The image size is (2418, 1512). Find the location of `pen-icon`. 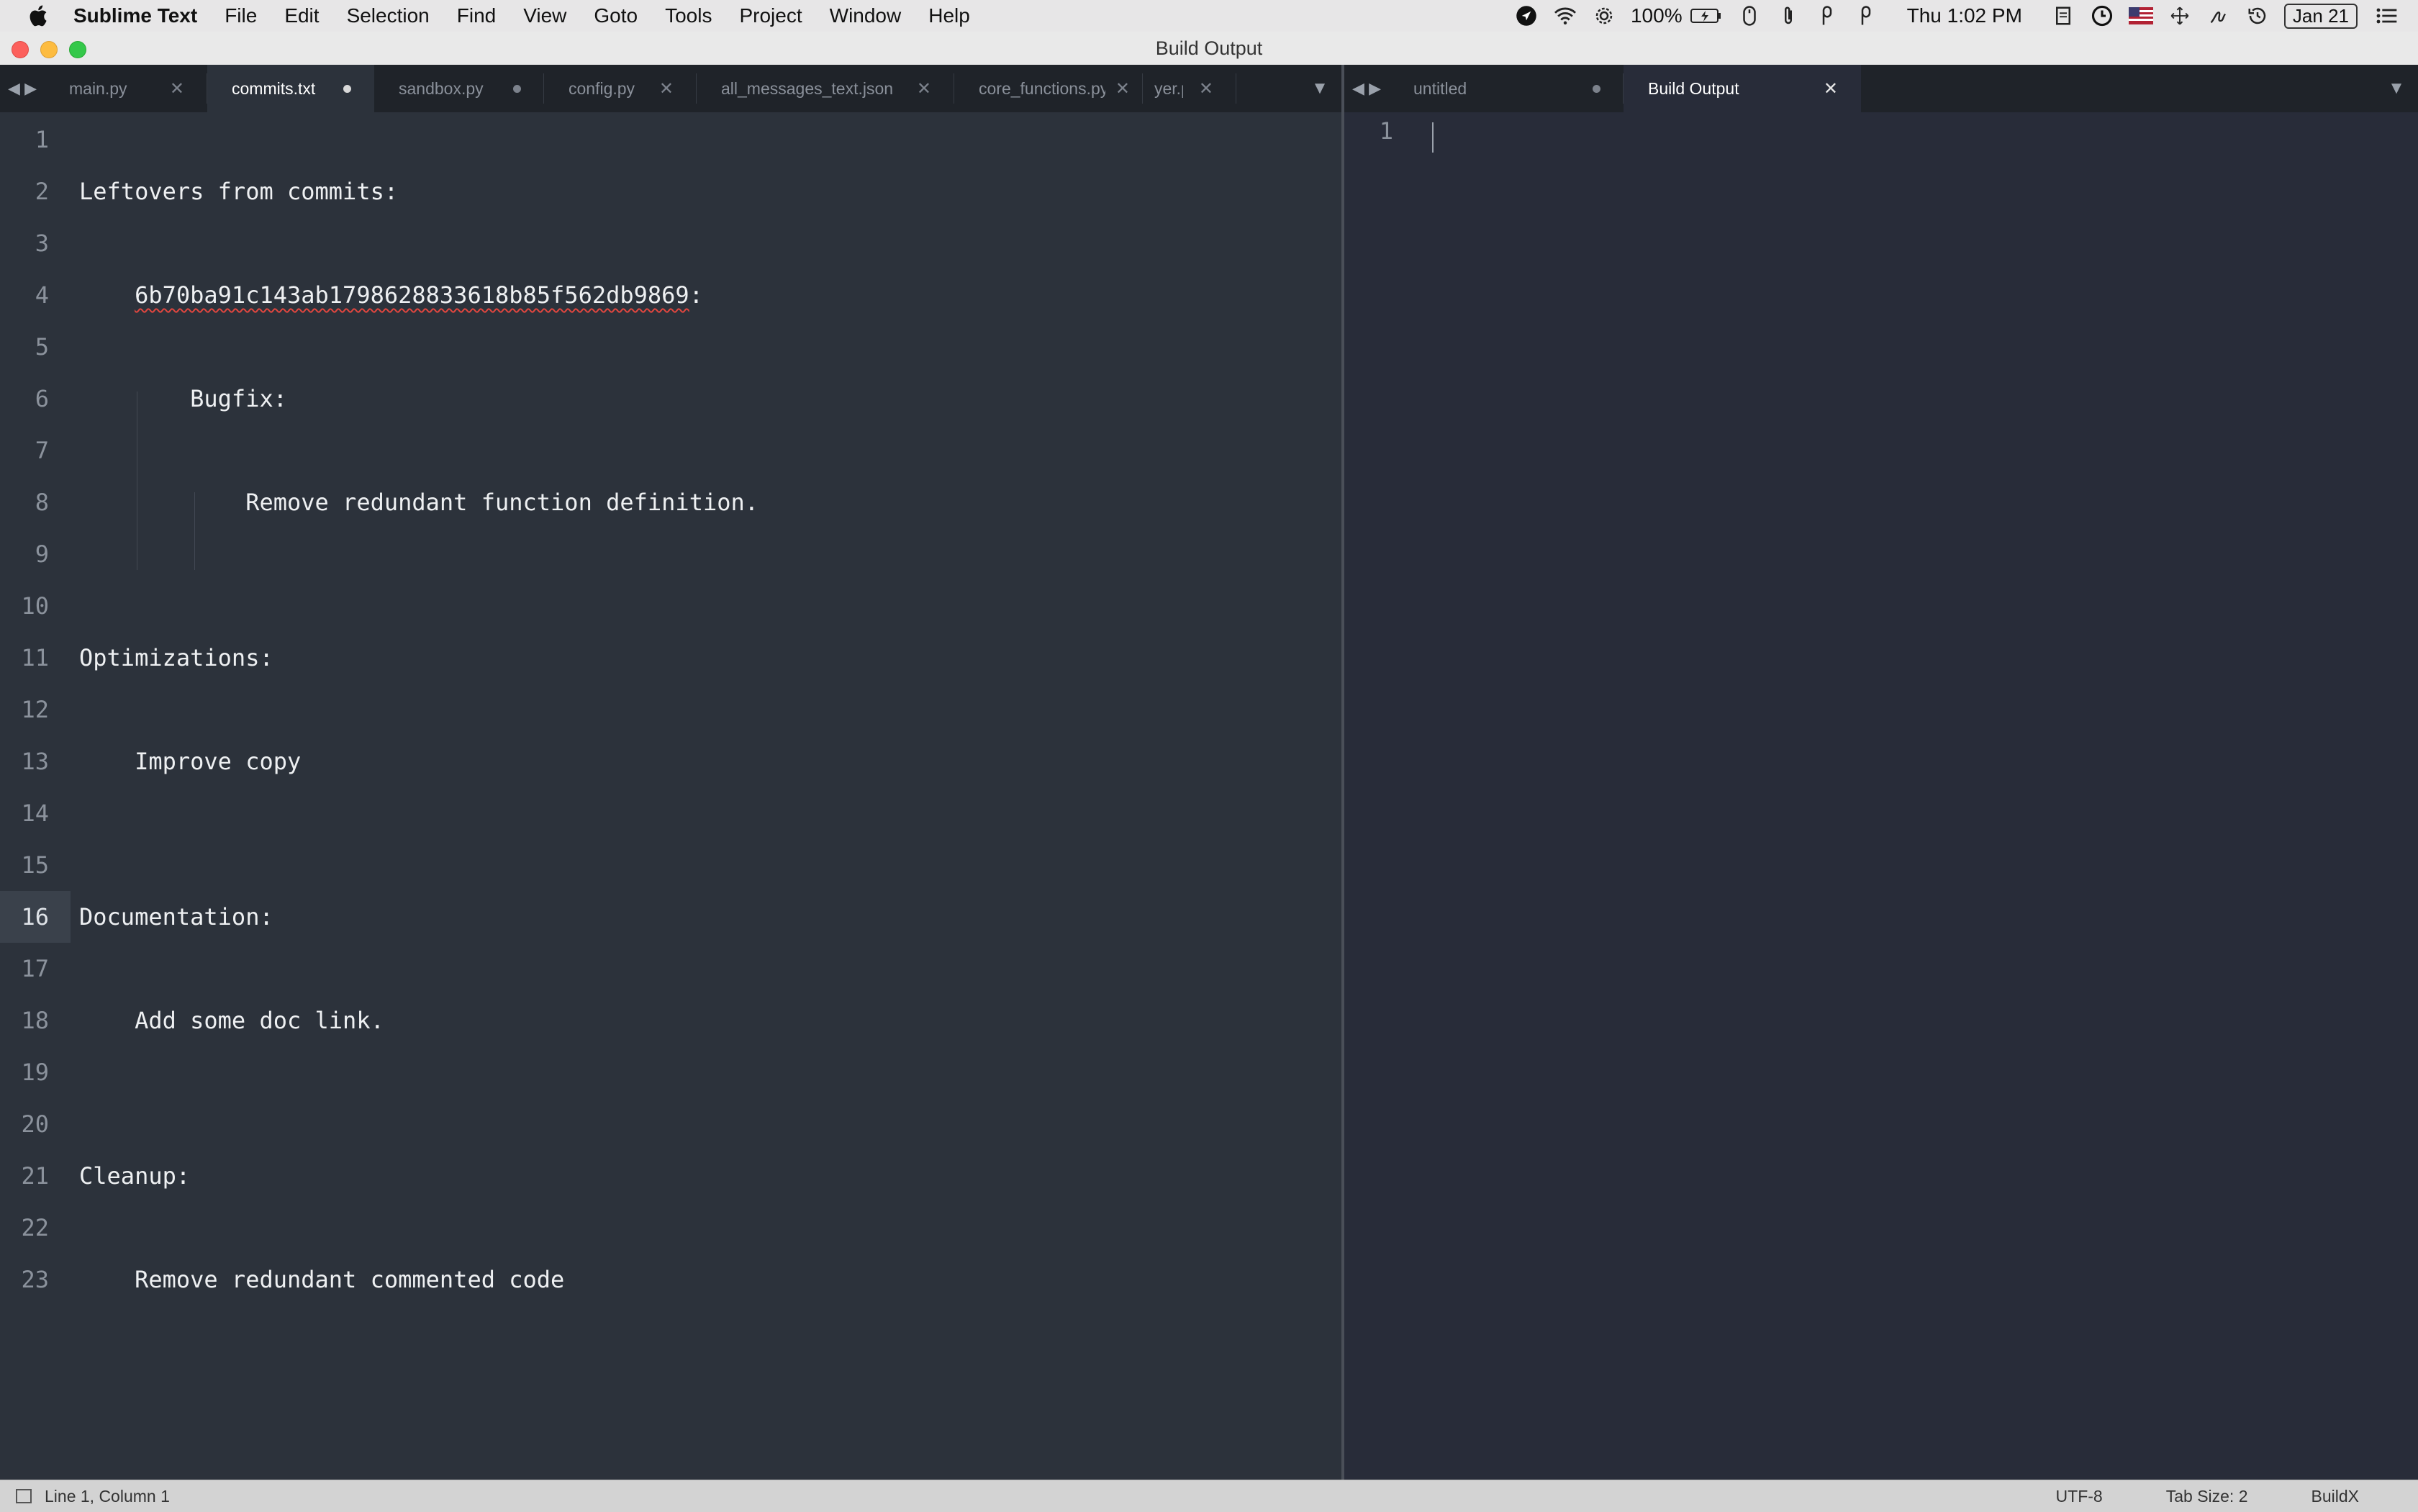

pen-icon is located at coordinates (1827, 16).